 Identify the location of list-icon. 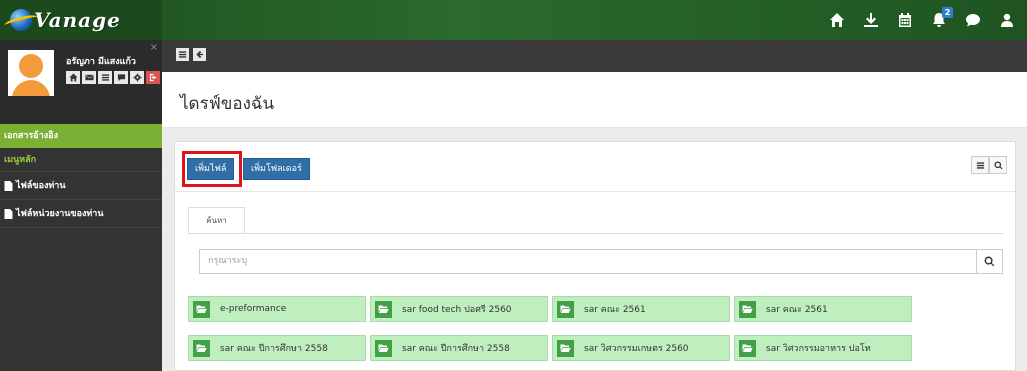
(105, 77).